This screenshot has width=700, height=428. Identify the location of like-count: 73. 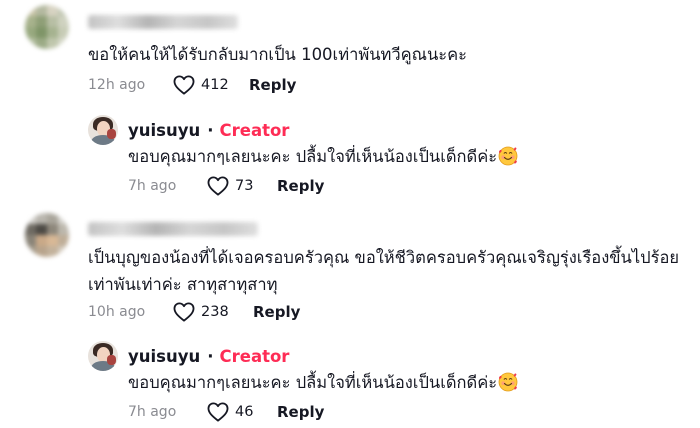
(244, 186).